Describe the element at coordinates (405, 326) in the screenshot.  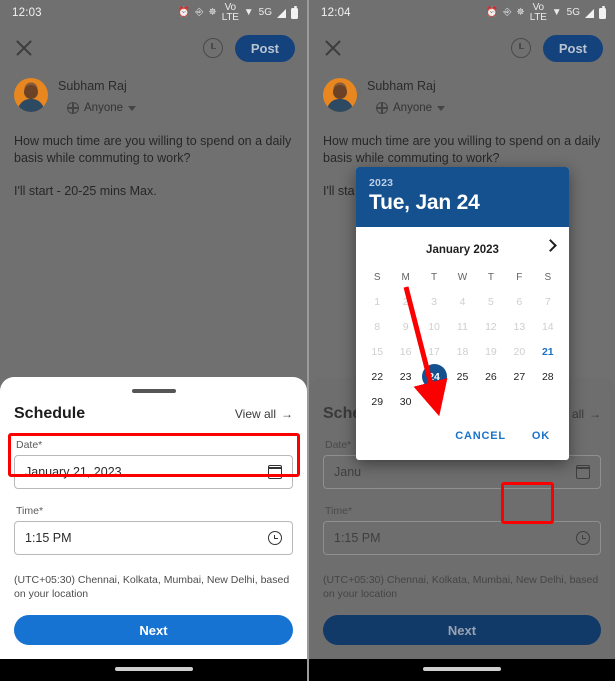
I see `calendar-day: 9` at that location.